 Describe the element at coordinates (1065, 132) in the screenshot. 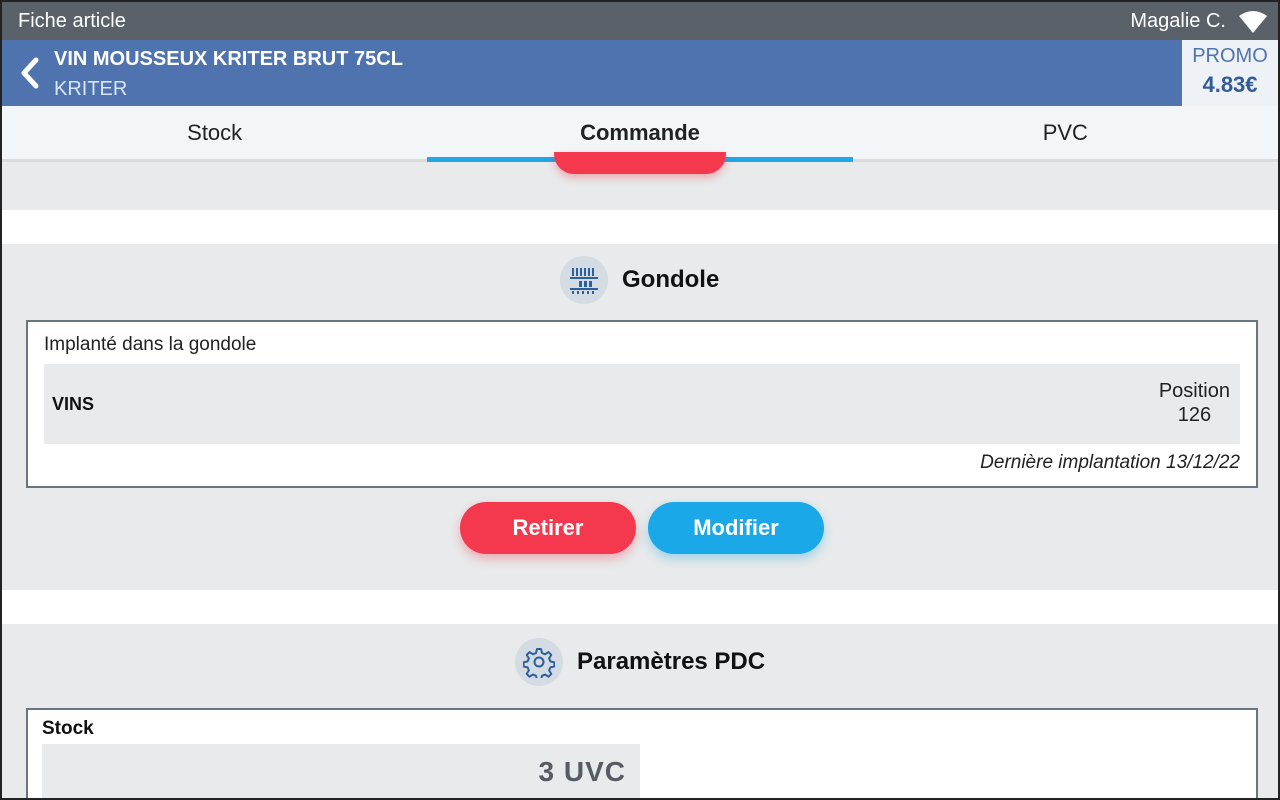

I see `tab-pvc: PVC` at that location.